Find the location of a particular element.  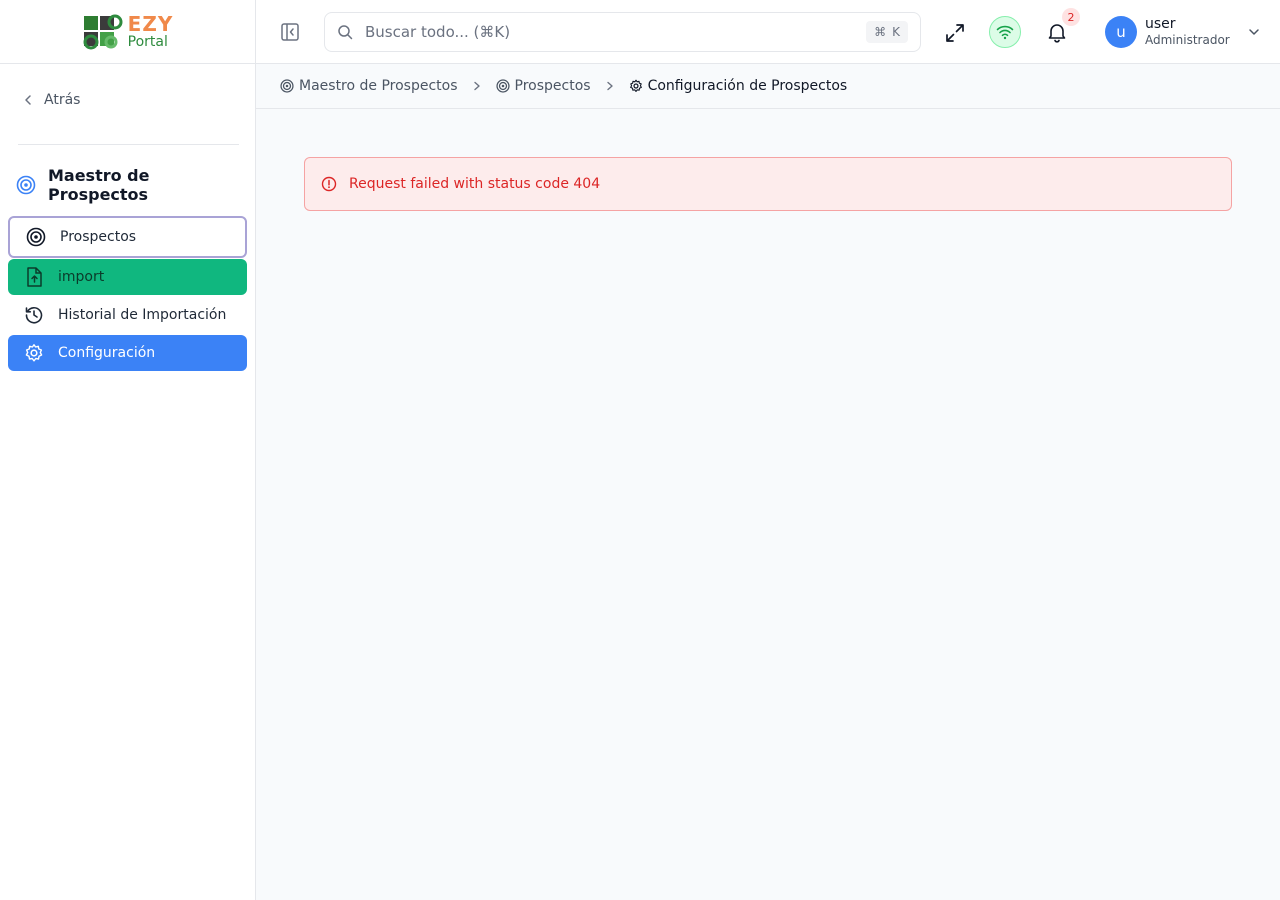

panel-collapse-icon is located at coordinates (290, 32).